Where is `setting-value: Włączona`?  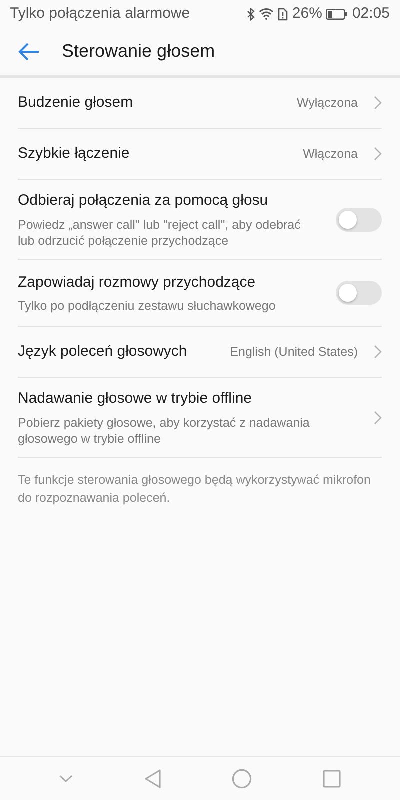 setting-value: Włączona is located at coordinates (330, 154).